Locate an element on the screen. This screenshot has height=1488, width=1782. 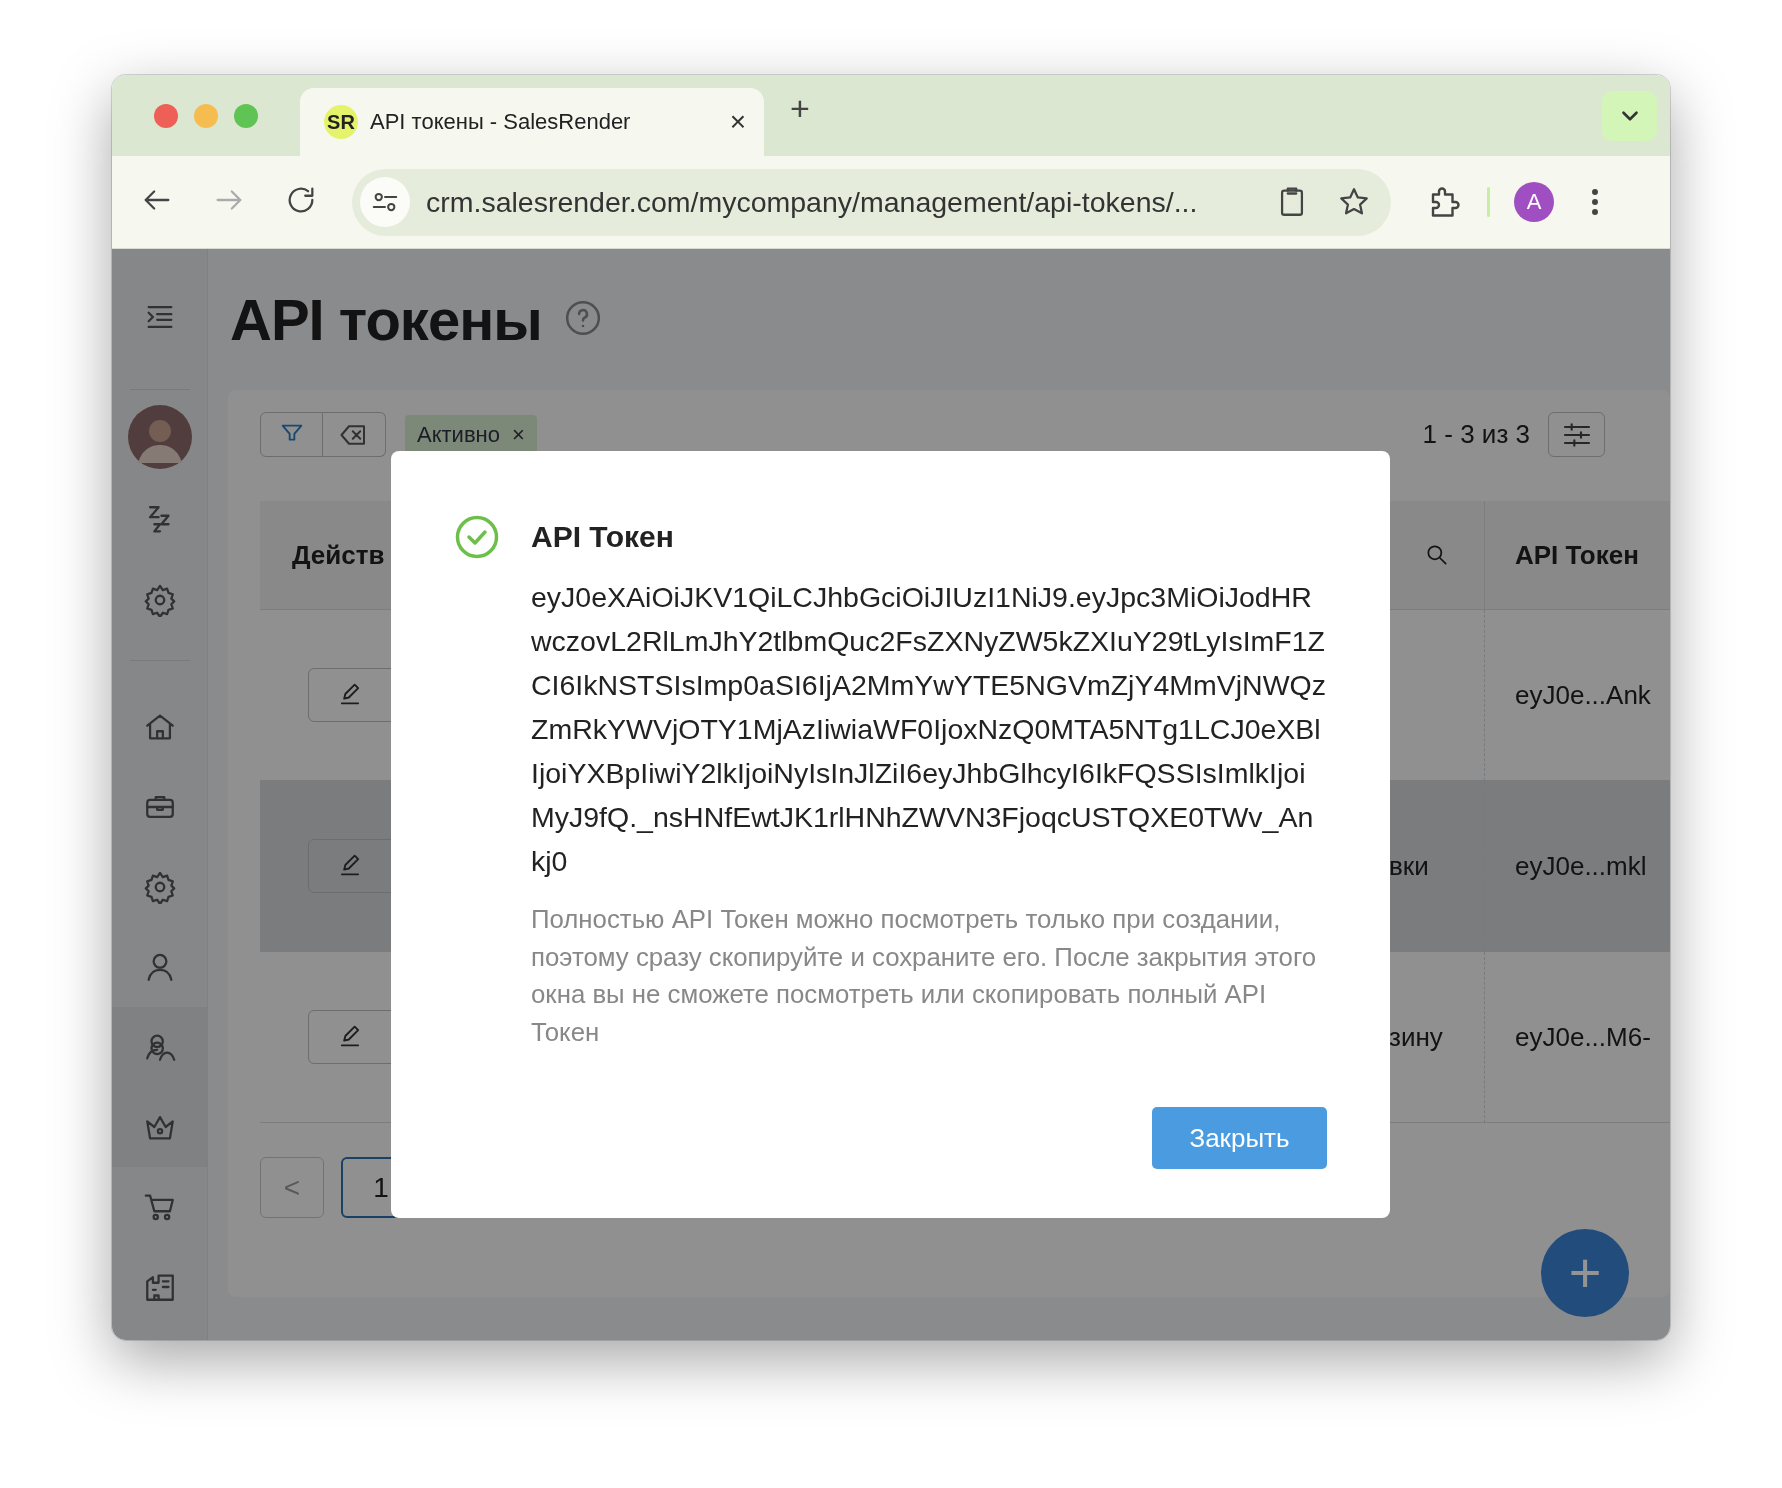
browser-tab: SR API токены - SalesRender × is located at coordinates (532, 122).